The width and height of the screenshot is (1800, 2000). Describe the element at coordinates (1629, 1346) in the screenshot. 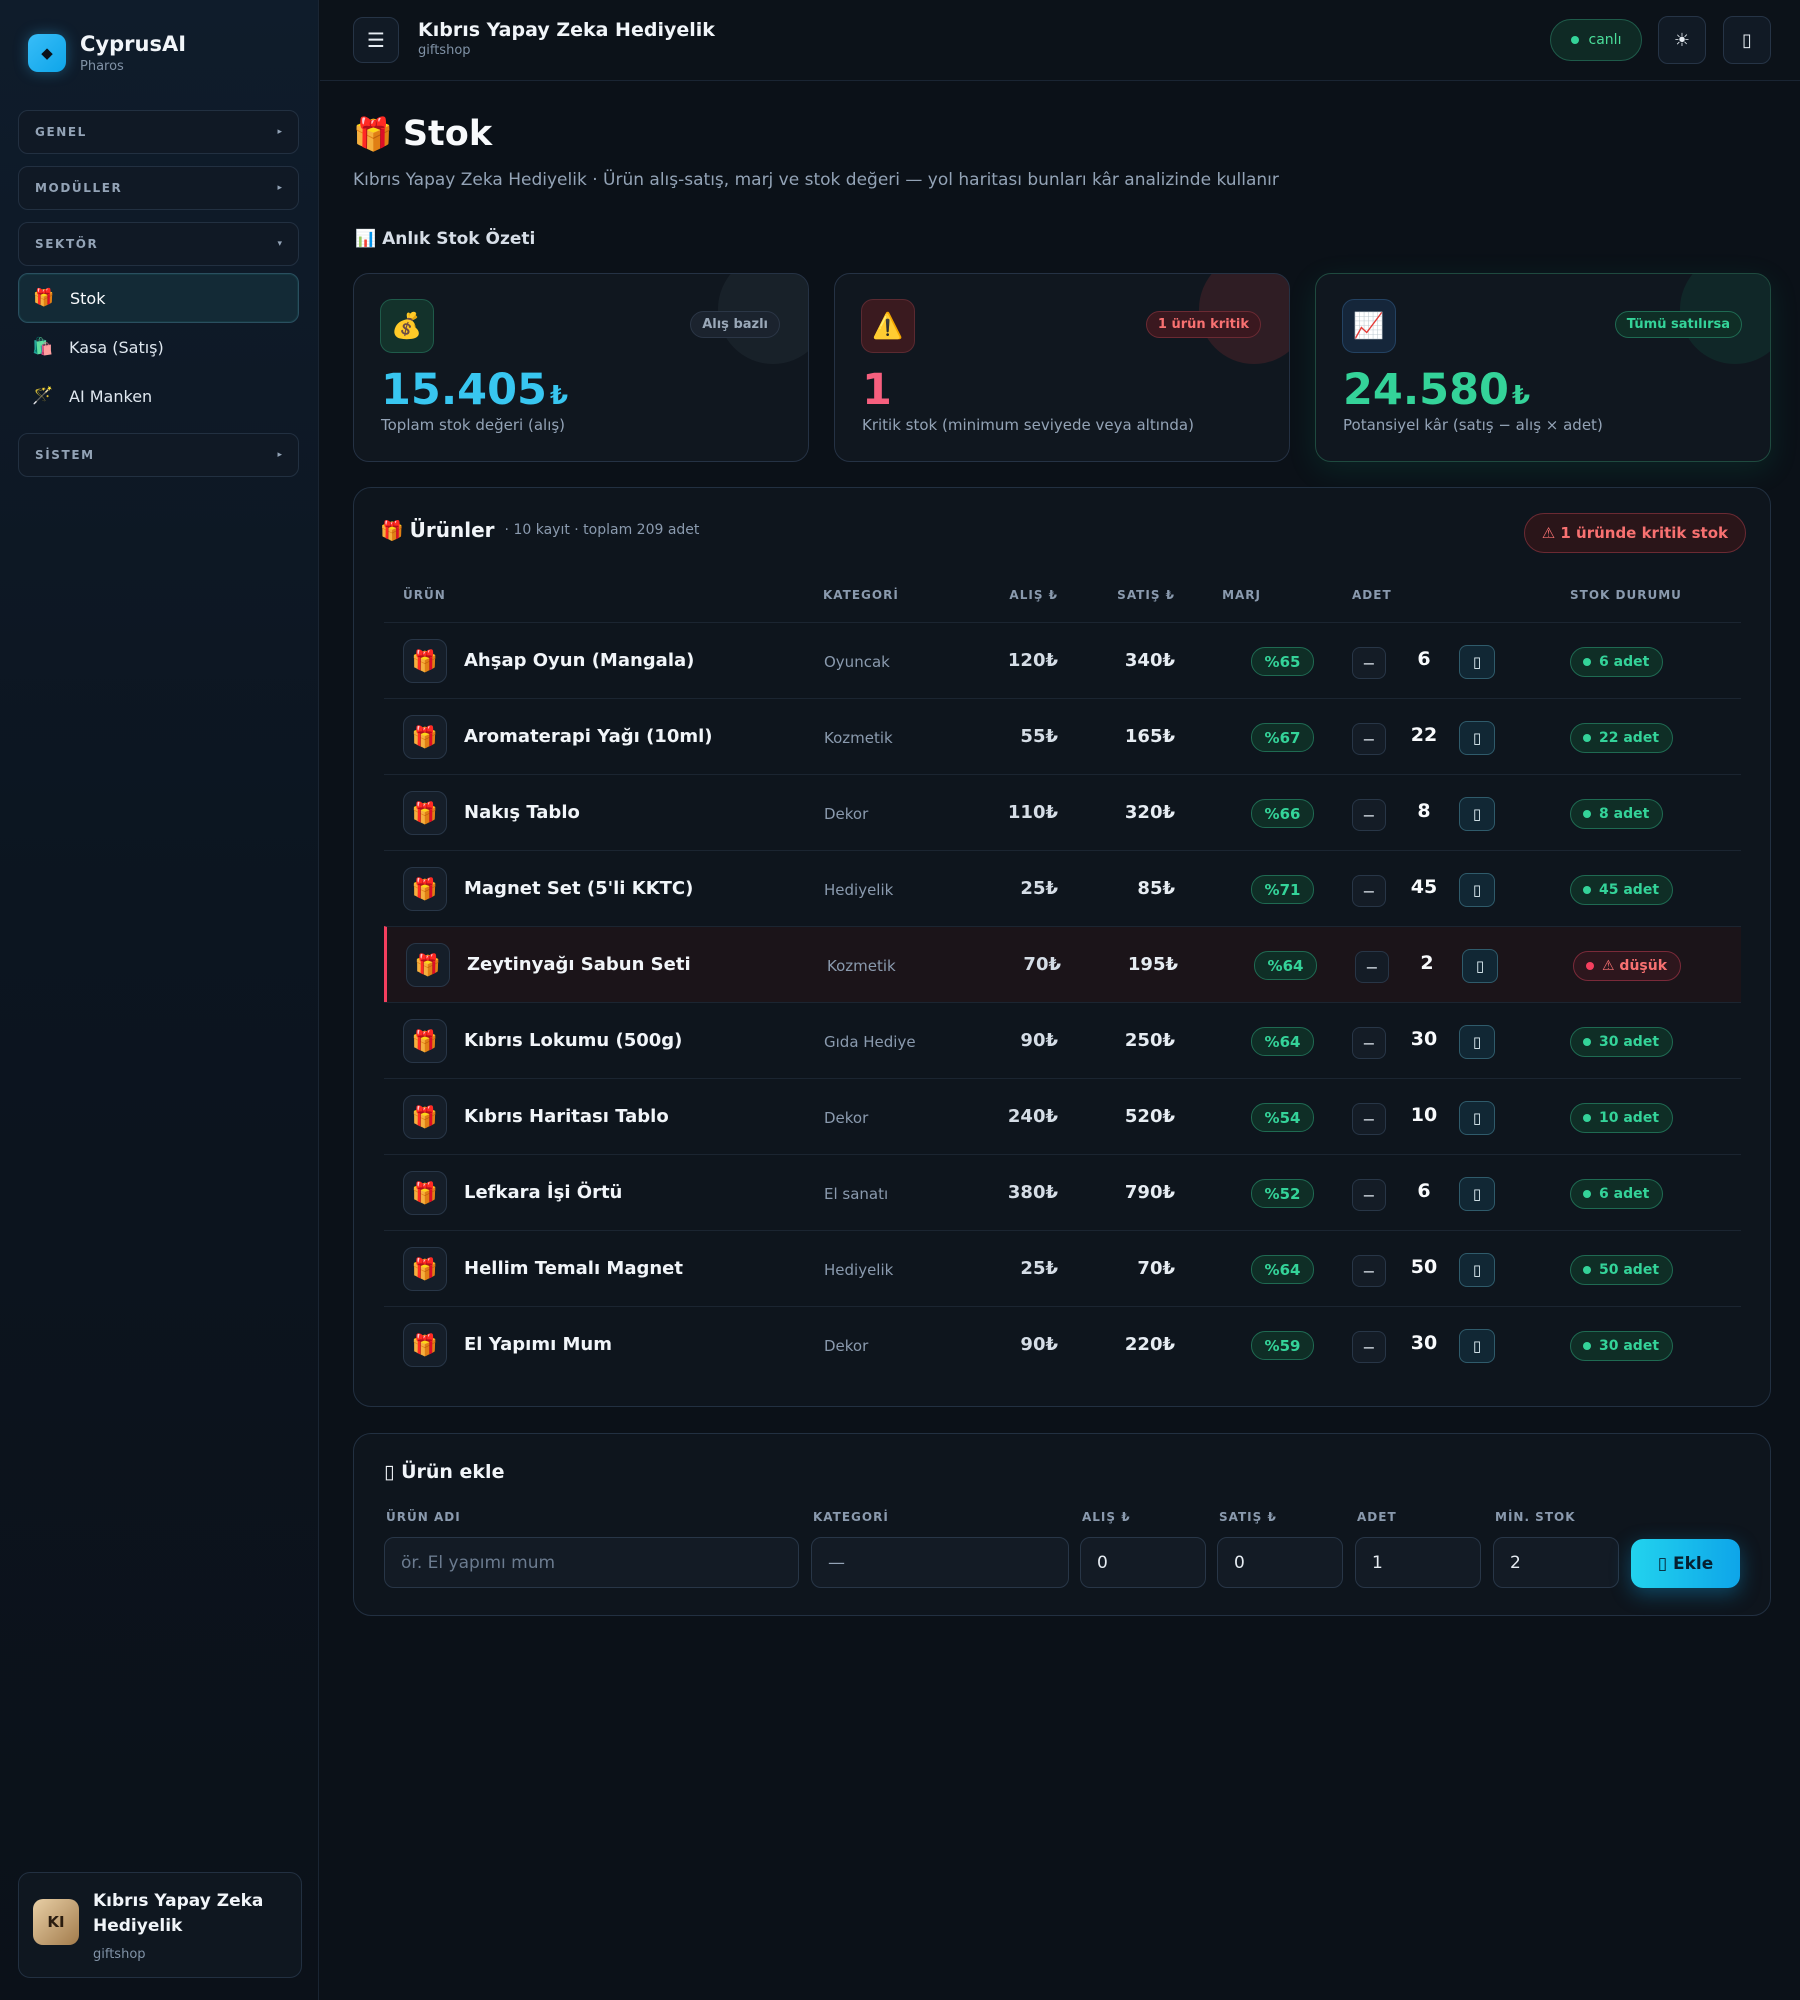

I see `stock-status-text: 30 adet` at that location.